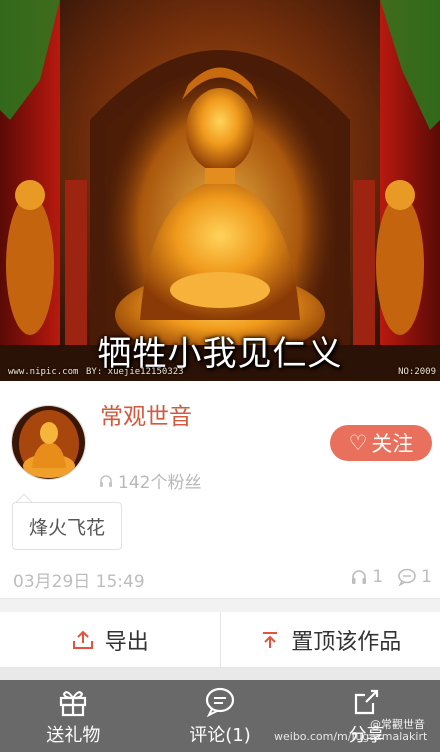 The height and width of the screenshot is (752, 440). I want to click on comment-tab: 评论(1), so click(220, 716).